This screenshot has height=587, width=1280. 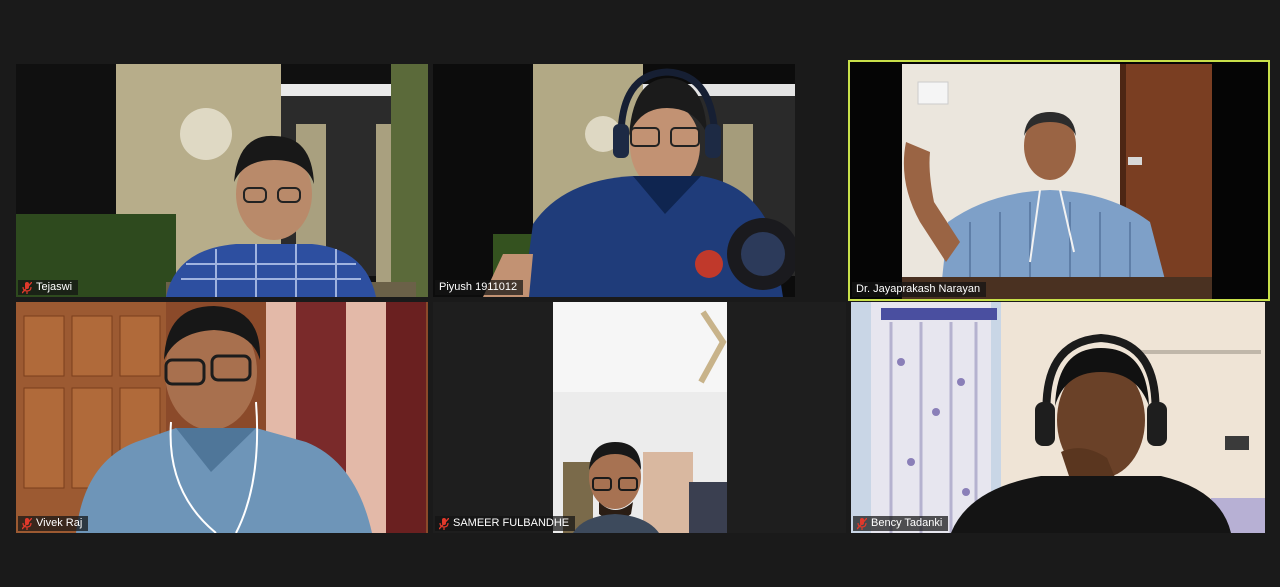 I want to click on participant-name-tag: Vivek Raj, so click(x=53, y=523).